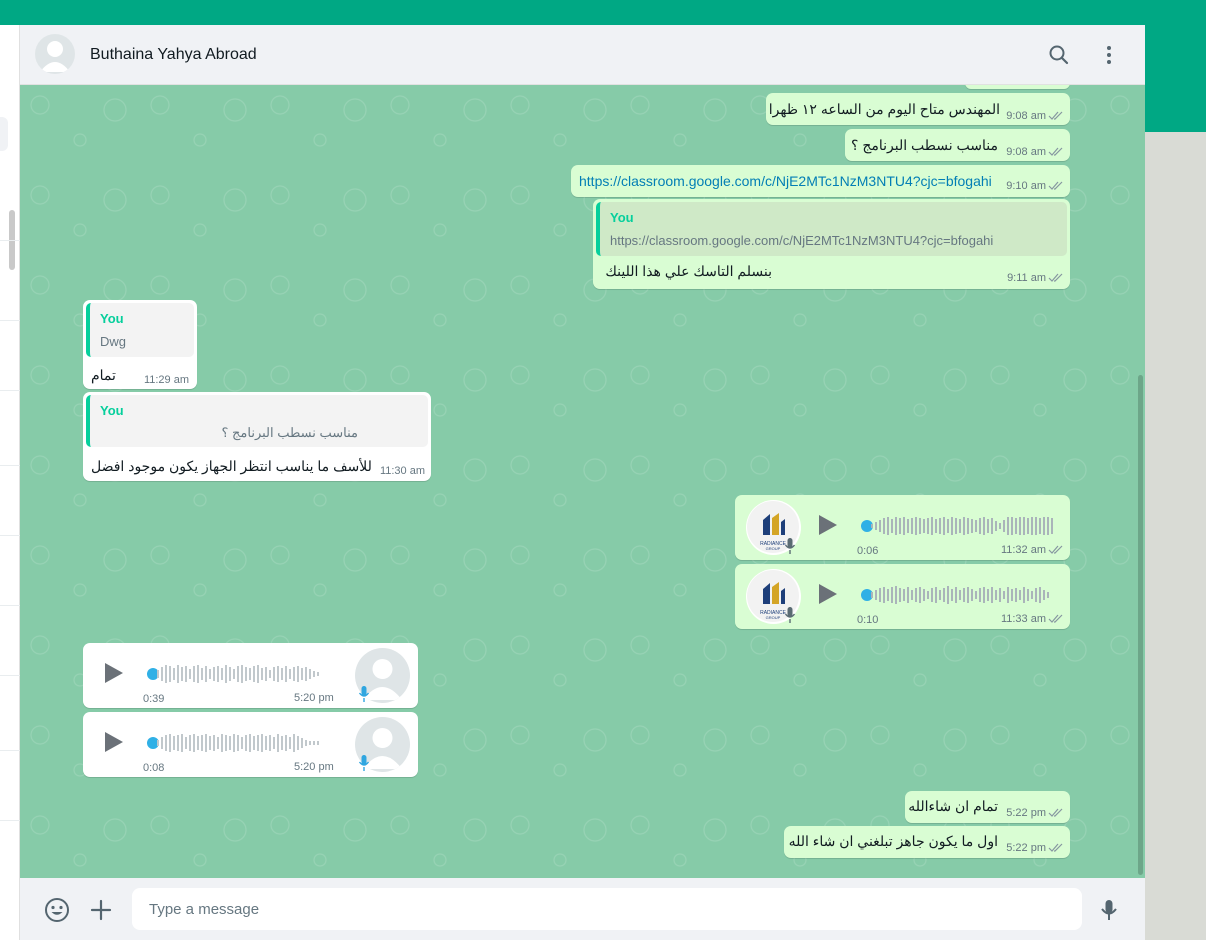 This screenshot has width=1206, height=940. What do you see at coordinates (290, 432) in the screenshot?
I see `quote-body: مناسب نسطب البرنامج ؟` at bounding box center [290, 432].